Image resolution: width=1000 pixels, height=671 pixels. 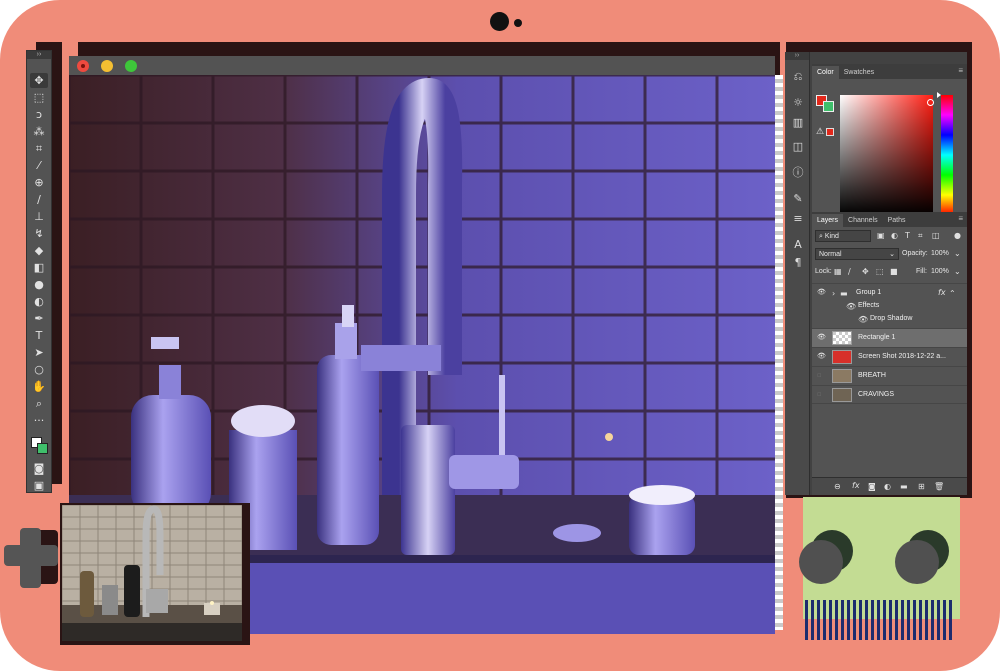 What do you see at coordinates (39, 97) in the screenshot?
I see `marquee-icon: ⬚` at bounding box center [39, 97].